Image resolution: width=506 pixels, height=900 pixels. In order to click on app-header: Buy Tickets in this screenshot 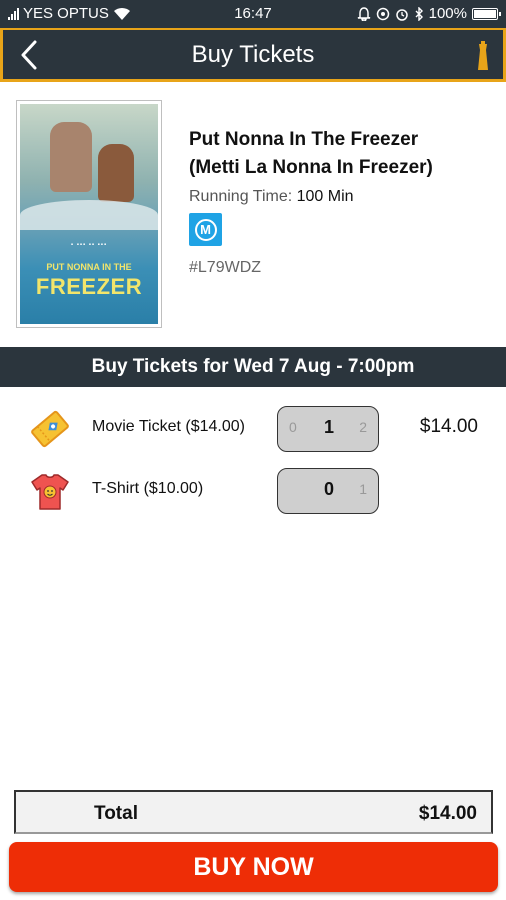, I will do `click(253, 55)`.